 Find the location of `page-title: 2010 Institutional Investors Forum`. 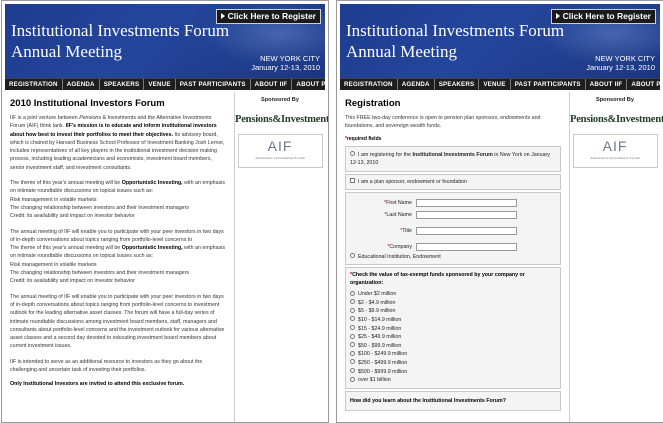

page-title: 2010 Institutional Investors Forum is located at coordinates (87, 103).